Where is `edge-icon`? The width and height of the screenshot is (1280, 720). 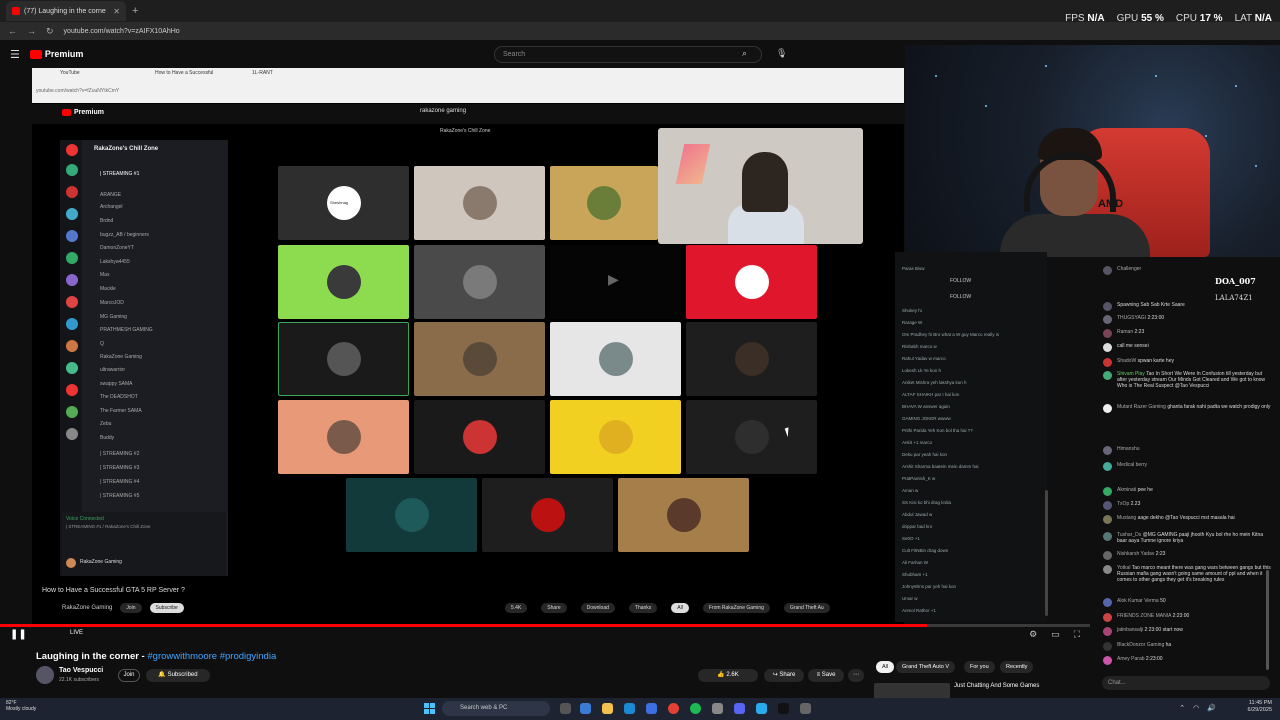 edge-icon is located at coordinates (629, 708).